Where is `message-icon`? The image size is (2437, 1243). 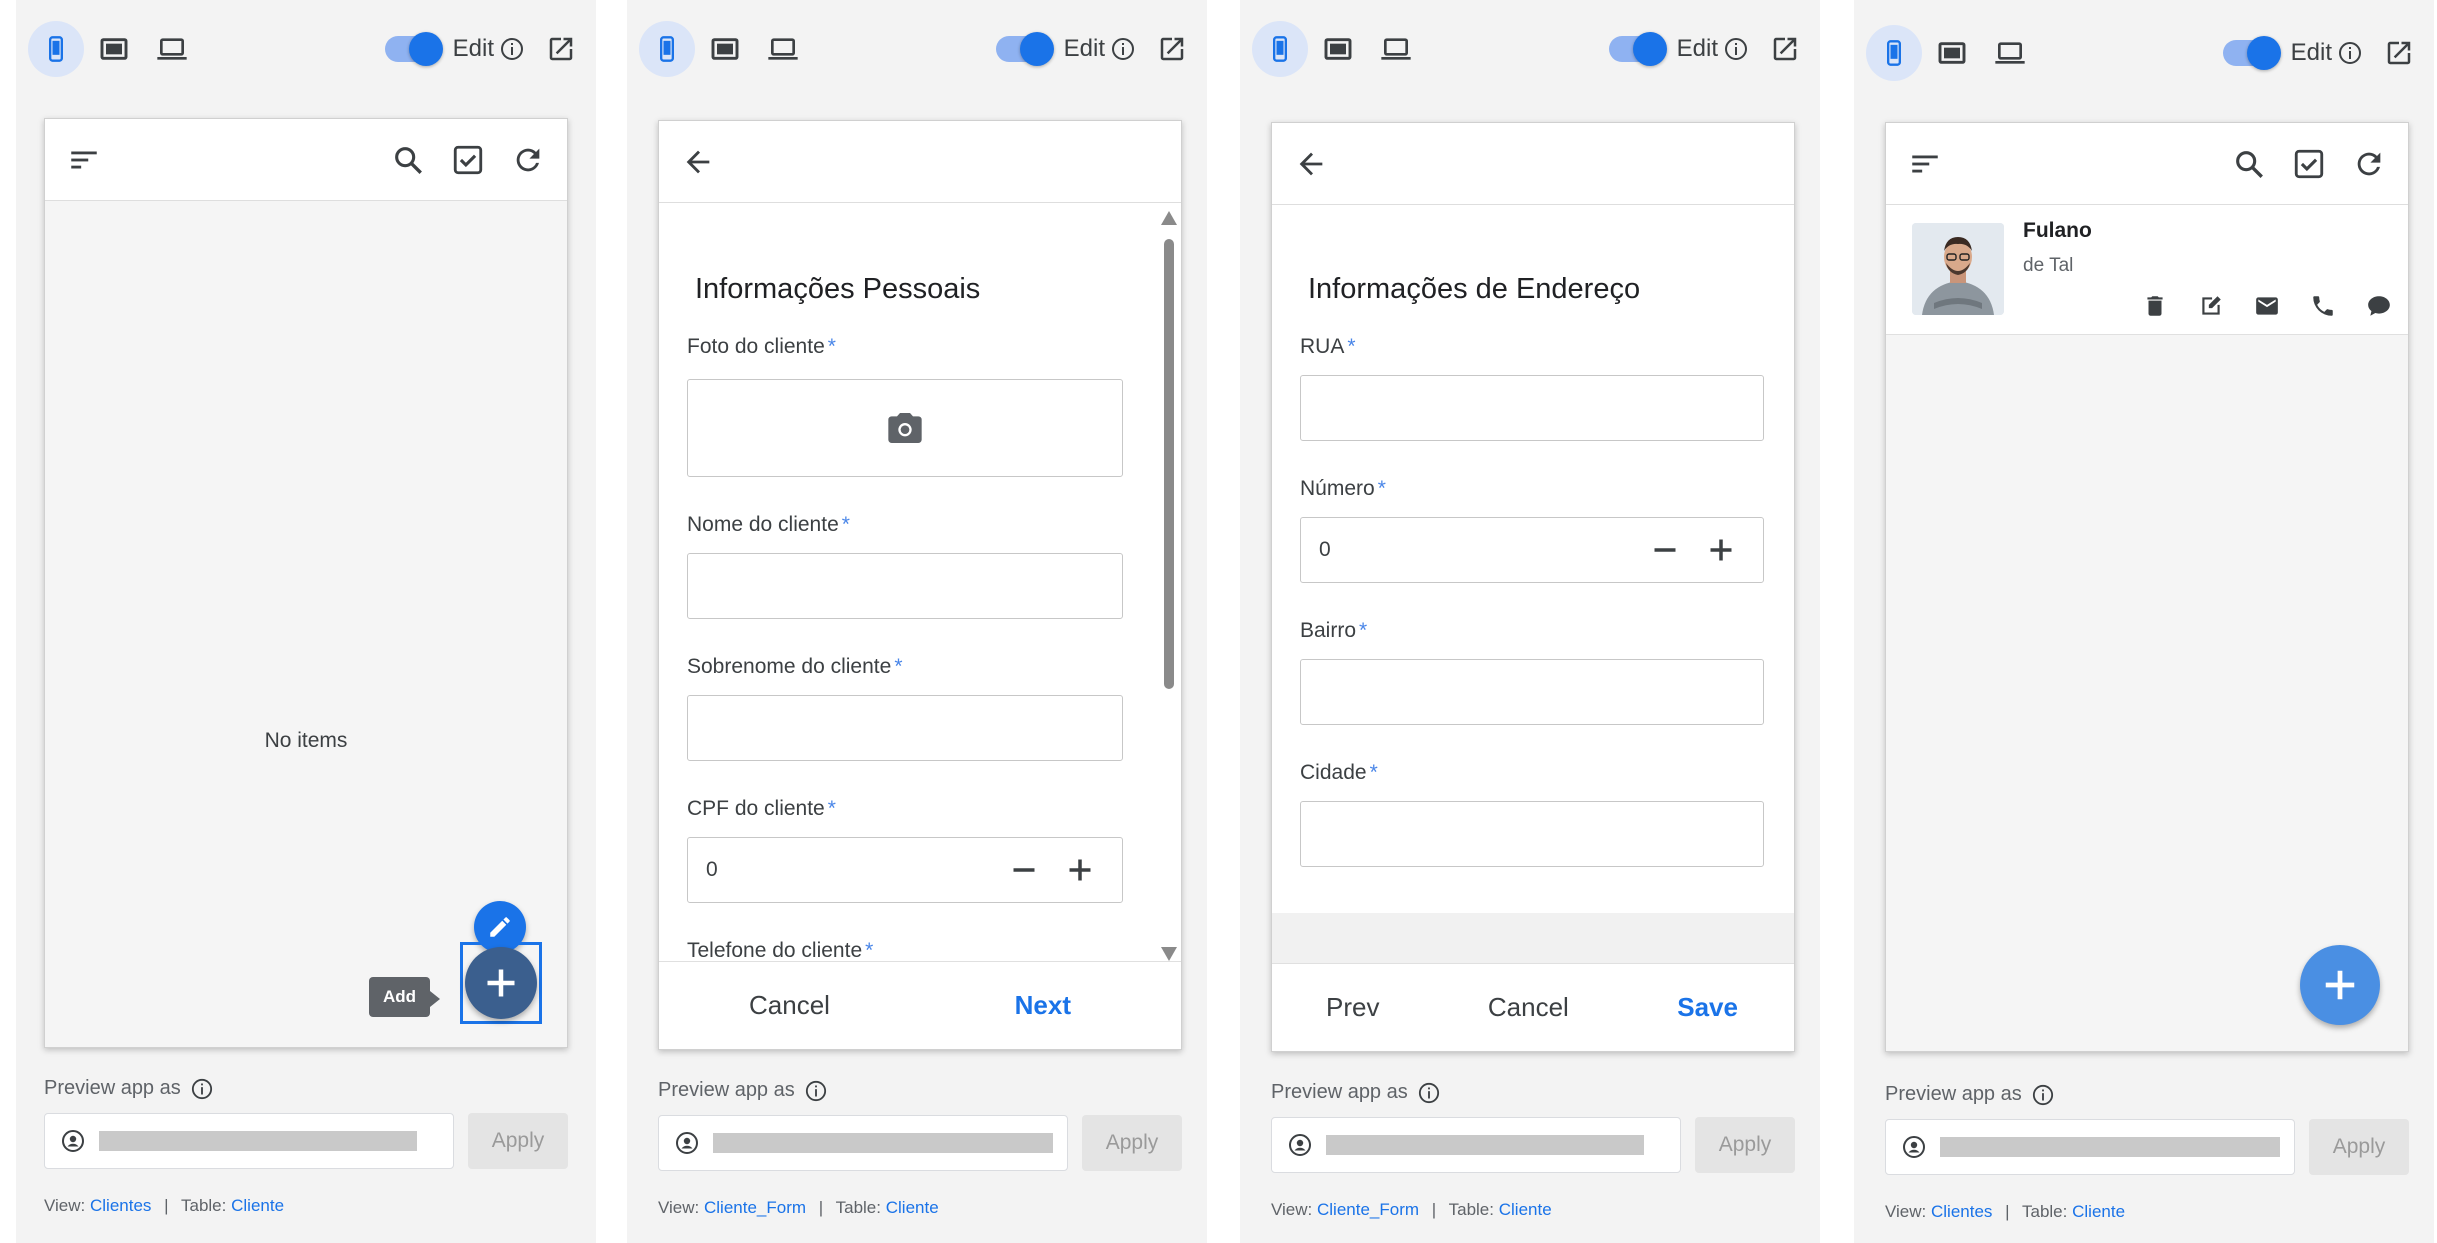 message-icon is located at coordinates (2379, 306).